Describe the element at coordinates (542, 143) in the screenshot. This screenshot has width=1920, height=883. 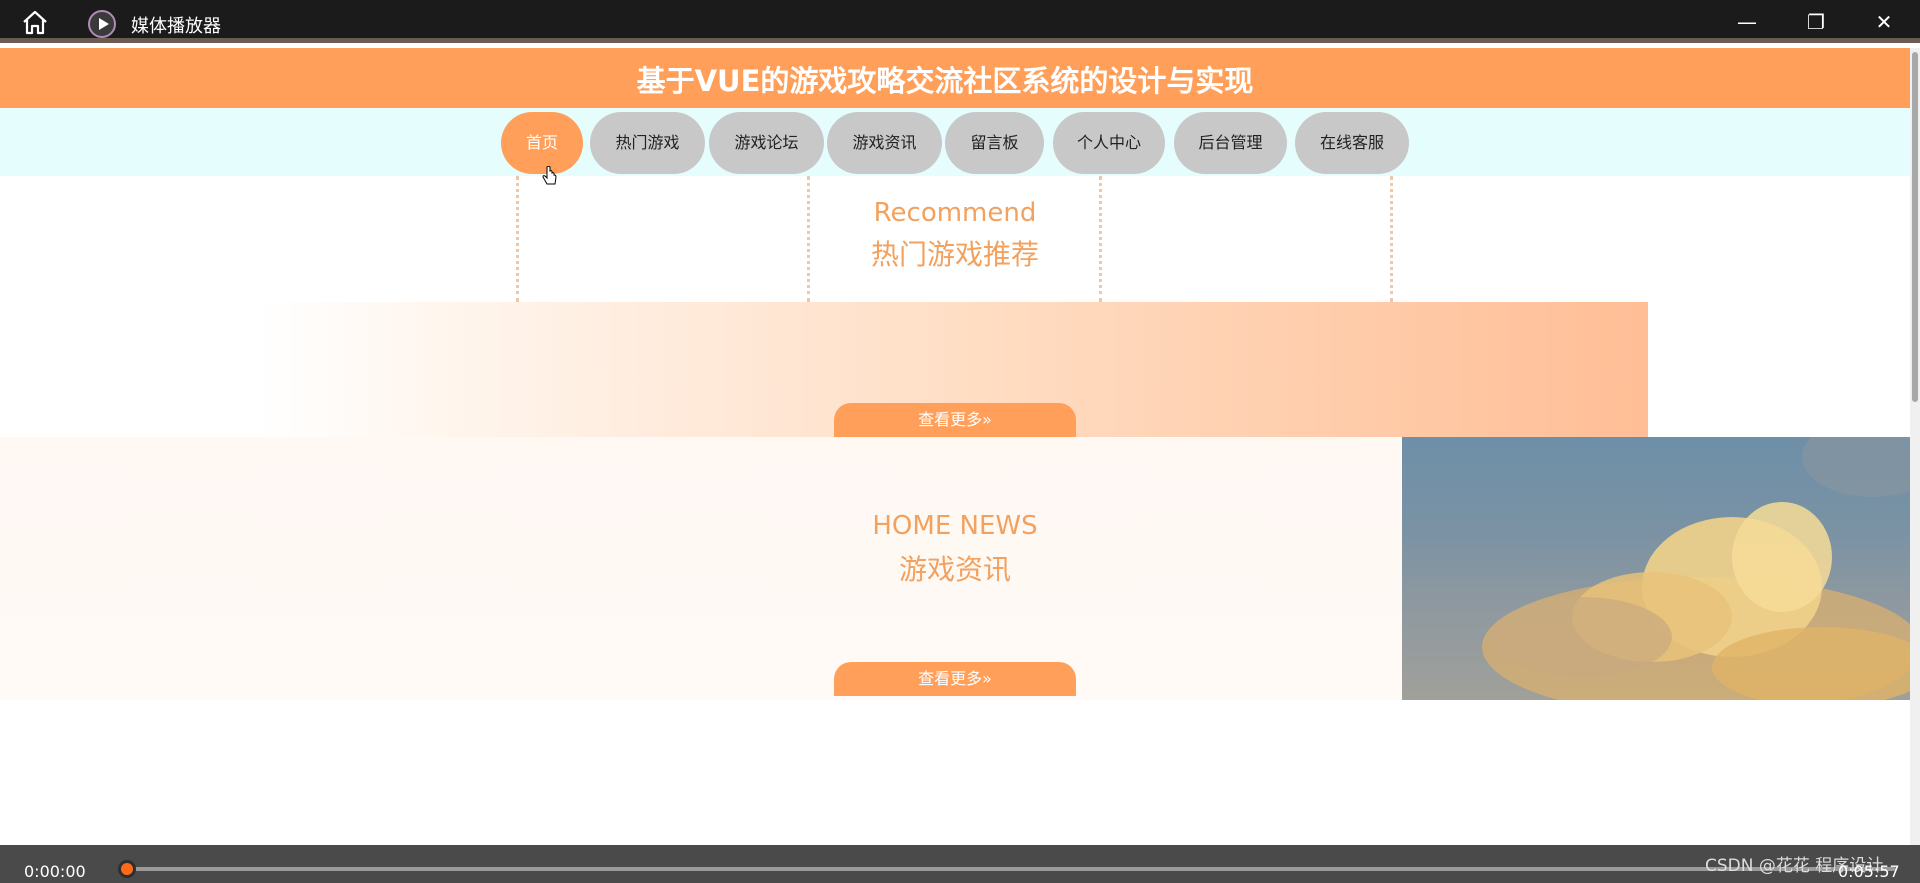
I see `nav-home: 首页` at that location.